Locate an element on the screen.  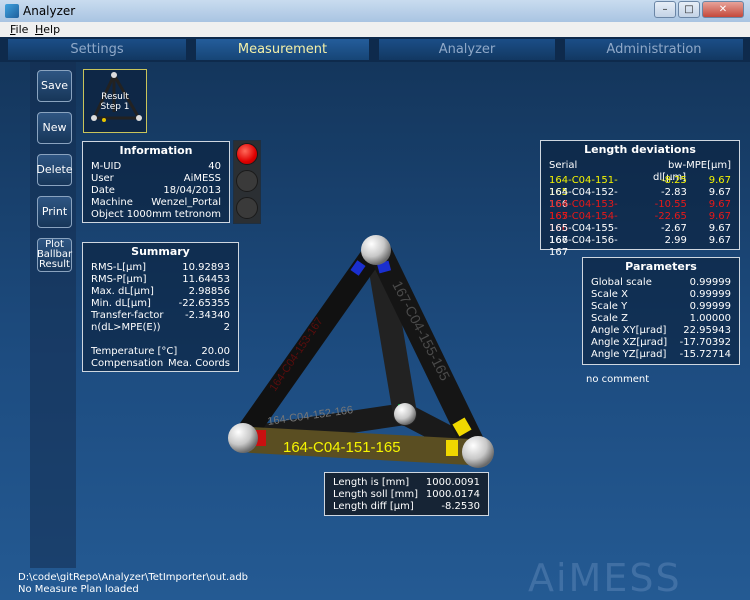
length-info-row: Length soll [mm] 1000.0174 is located at coordinates (406, 495).